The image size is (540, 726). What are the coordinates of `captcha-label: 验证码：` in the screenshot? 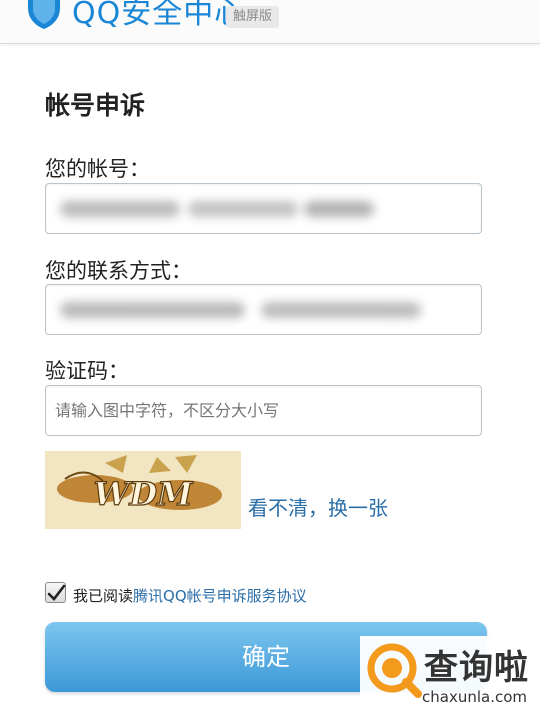 It's located at (87, 371).